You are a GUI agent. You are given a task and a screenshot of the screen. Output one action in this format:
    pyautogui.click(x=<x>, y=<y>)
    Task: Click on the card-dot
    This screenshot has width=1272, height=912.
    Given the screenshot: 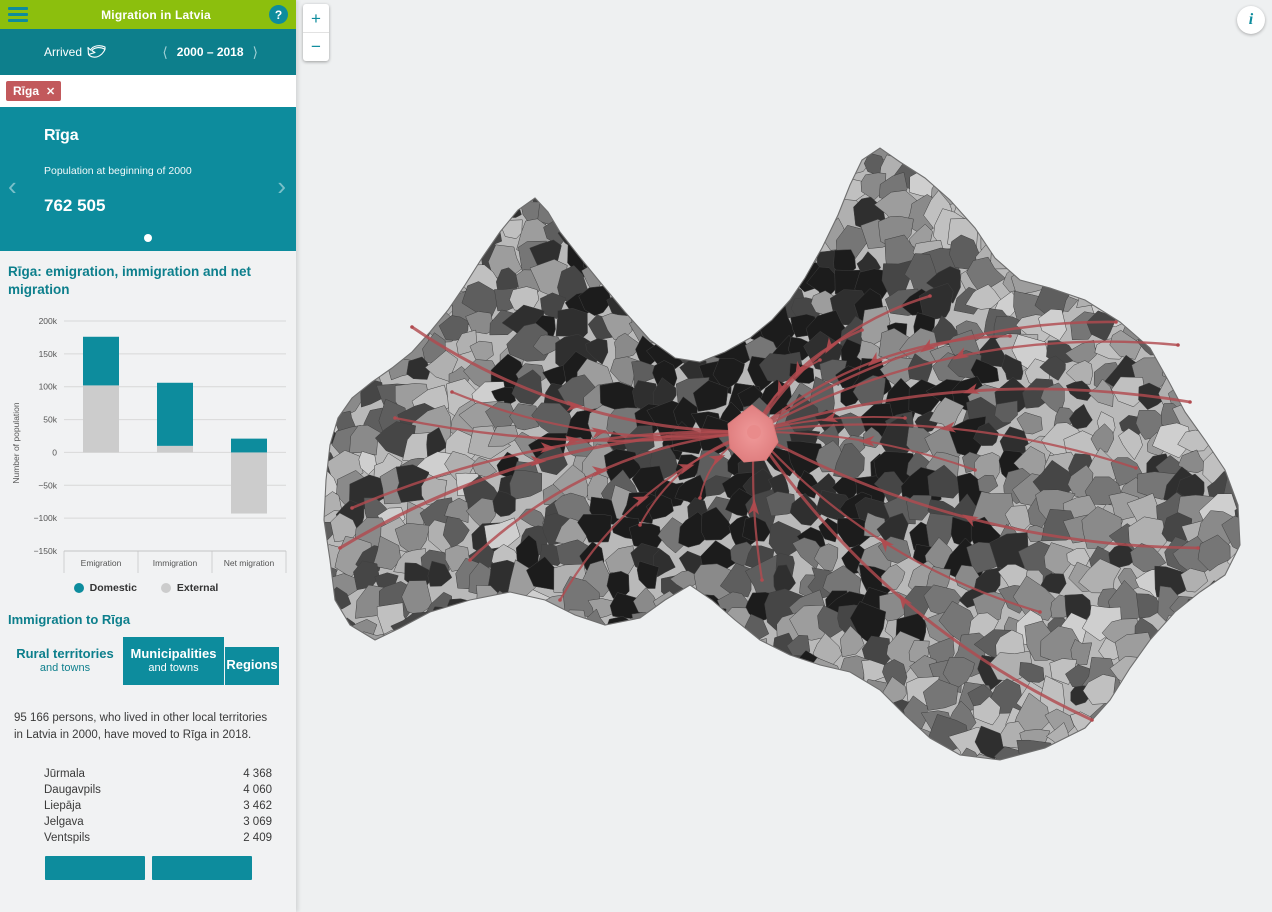 What is the action you would take?
    pyautogui.click(x=148, y=238)
    